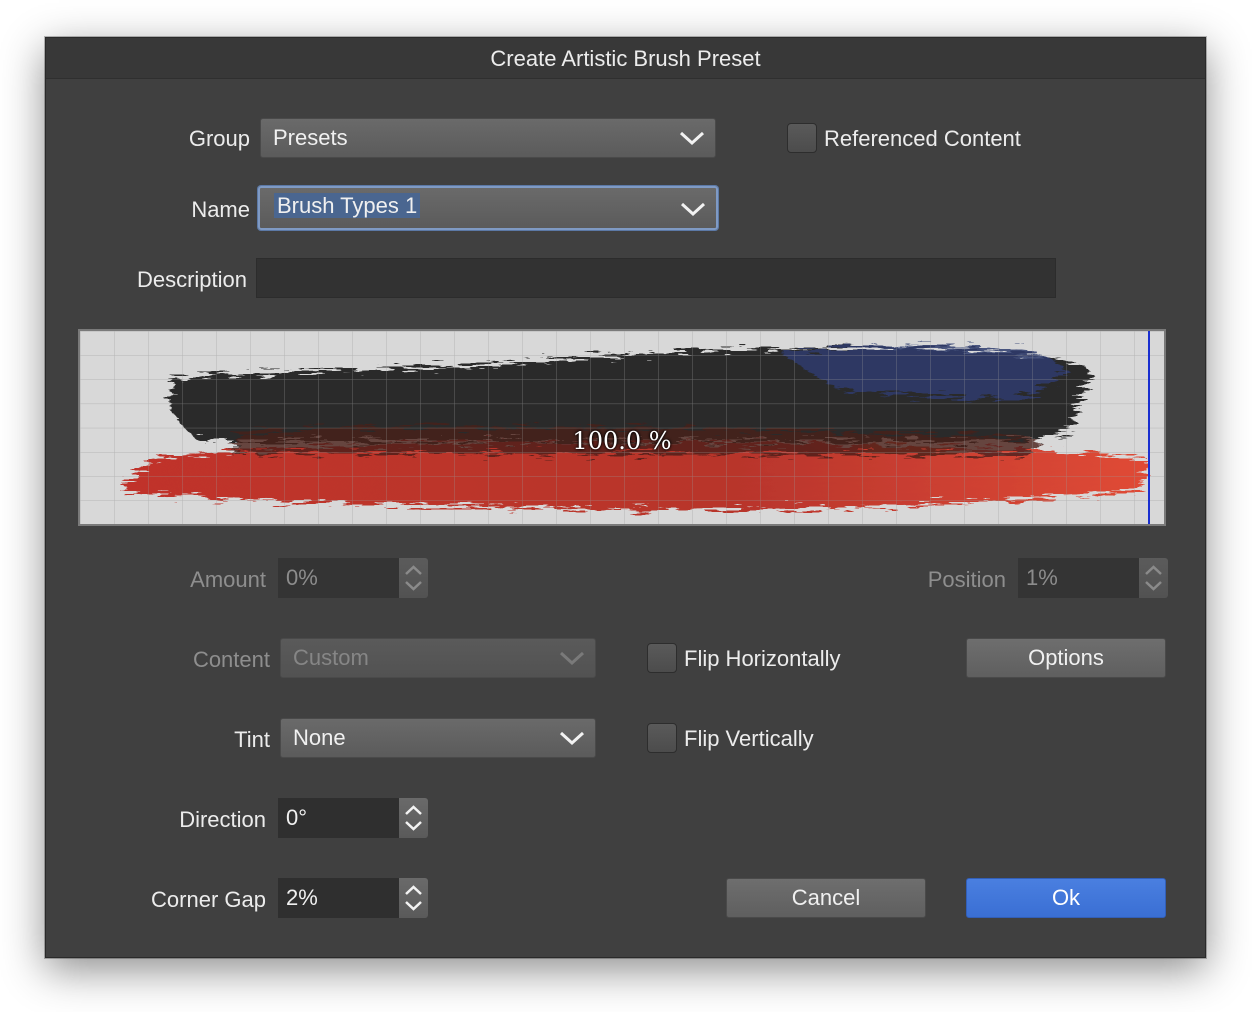 The width and height of the screenshot is (1252, 1012). Describe the element at coordinates (922, 138) in the screenshot. I see `referenced-content-label: Referenced Content` at that location.